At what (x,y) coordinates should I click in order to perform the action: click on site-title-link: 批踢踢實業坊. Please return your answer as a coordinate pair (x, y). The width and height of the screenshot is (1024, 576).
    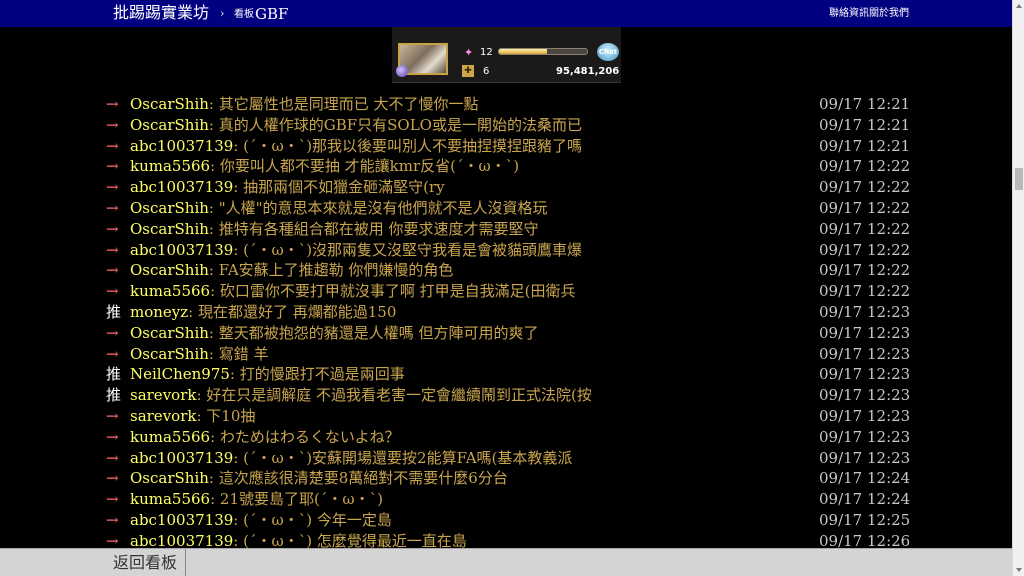
    Looking at the image, I should click on (161, 13).